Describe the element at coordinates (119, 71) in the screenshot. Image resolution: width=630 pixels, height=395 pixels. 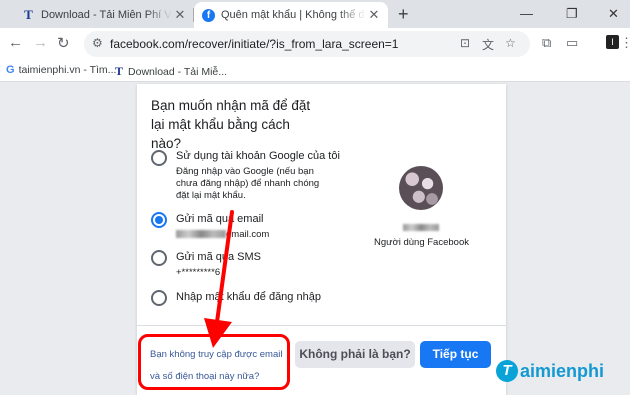
I see `taimienphi-icon: T` at that location.